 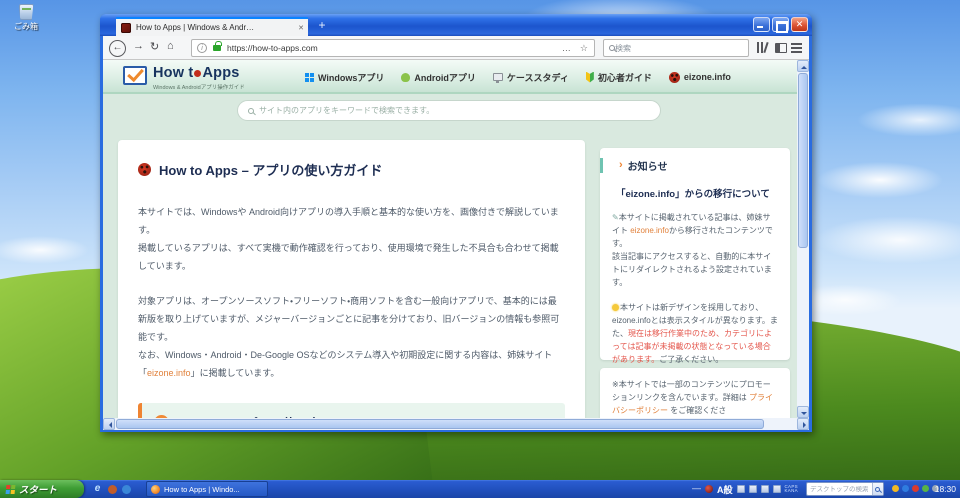 I want to click on language-bar: — A般 CAPS KANA, so click(x=745, y=489).